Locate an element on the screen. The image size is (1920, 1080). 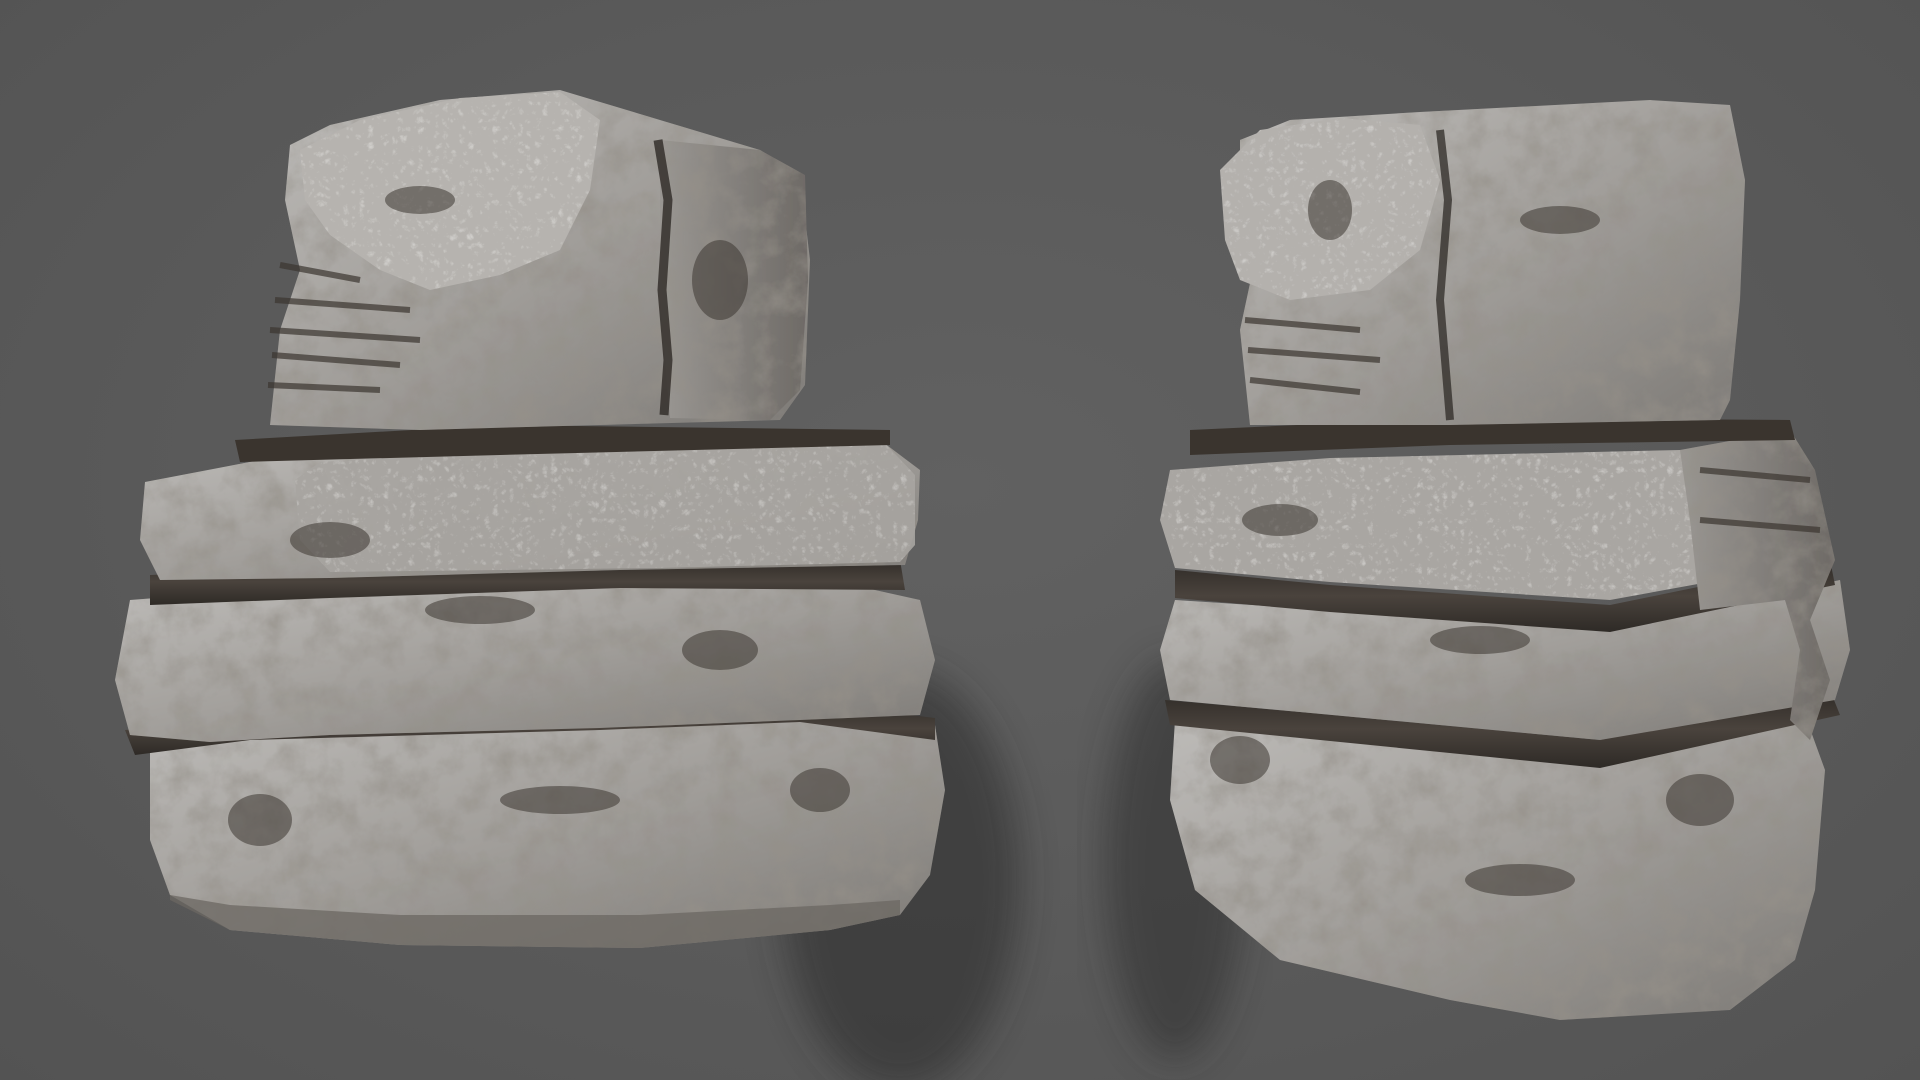
rock-left-ledge is located at coordinates (605, 505).